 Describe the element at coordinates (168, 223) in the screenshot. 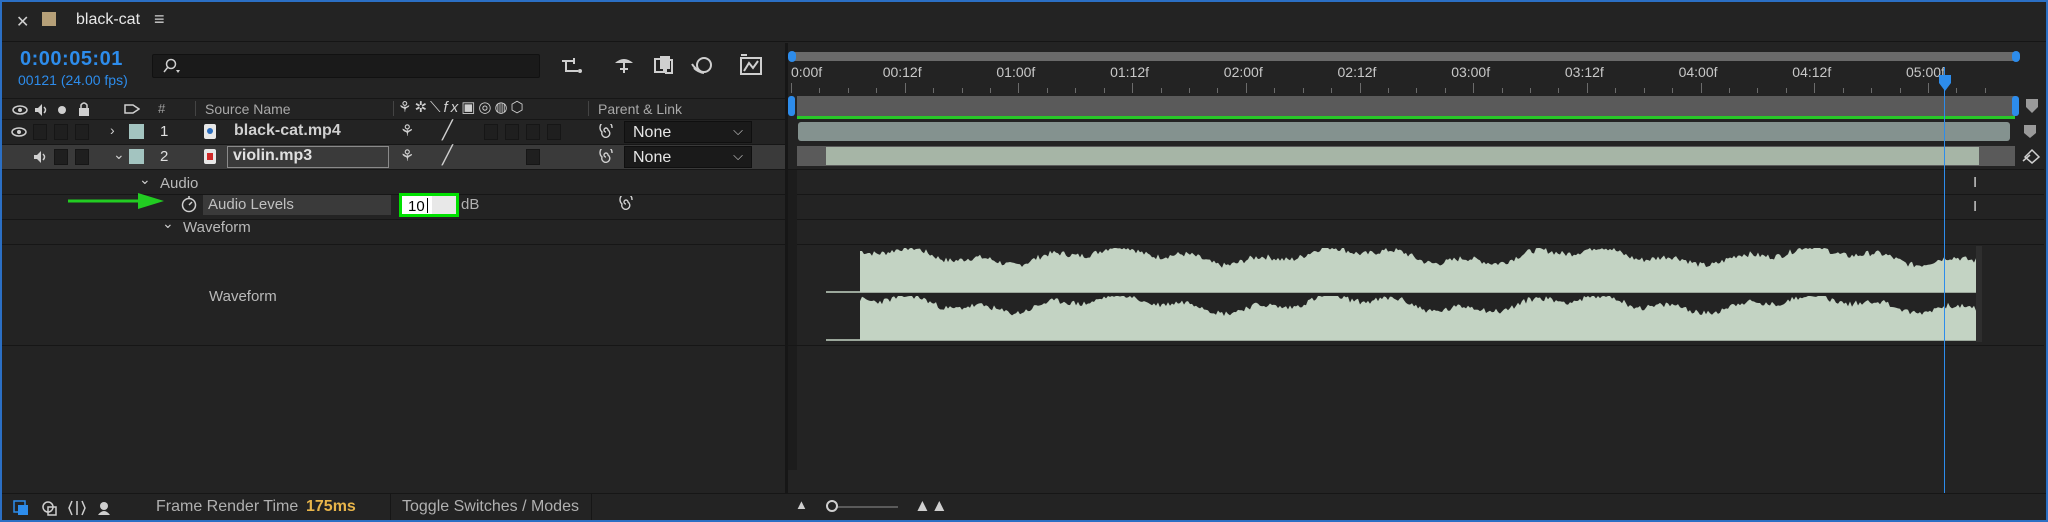

I see `waveform-group-chevron-icon: ⌄` at that location.